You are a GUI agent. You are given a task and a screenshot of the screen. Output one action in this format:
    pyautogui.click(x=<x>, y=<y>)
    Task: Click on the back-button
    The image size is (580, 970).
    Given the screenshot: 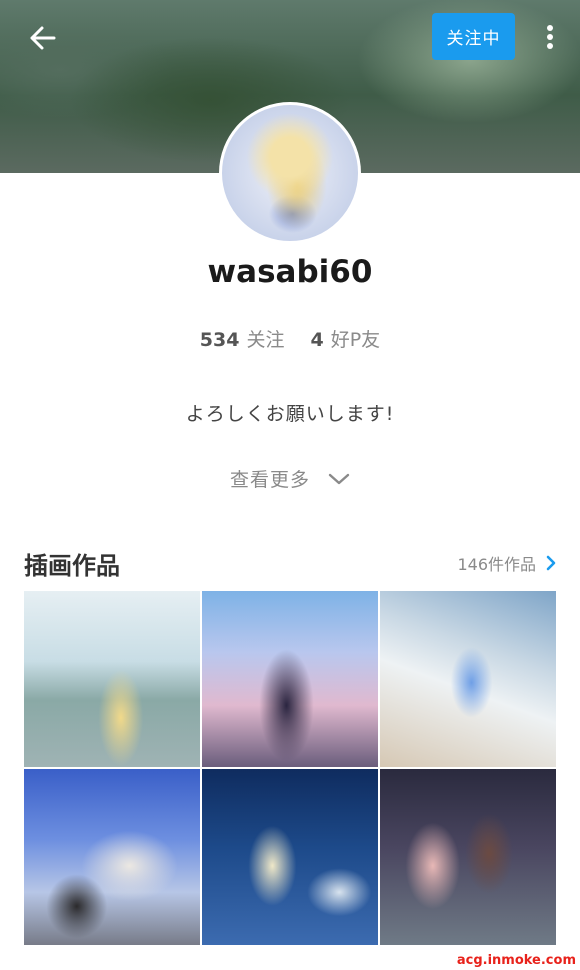 What is the action you would take?
    pyautogui.click(x=42, y=38)
    